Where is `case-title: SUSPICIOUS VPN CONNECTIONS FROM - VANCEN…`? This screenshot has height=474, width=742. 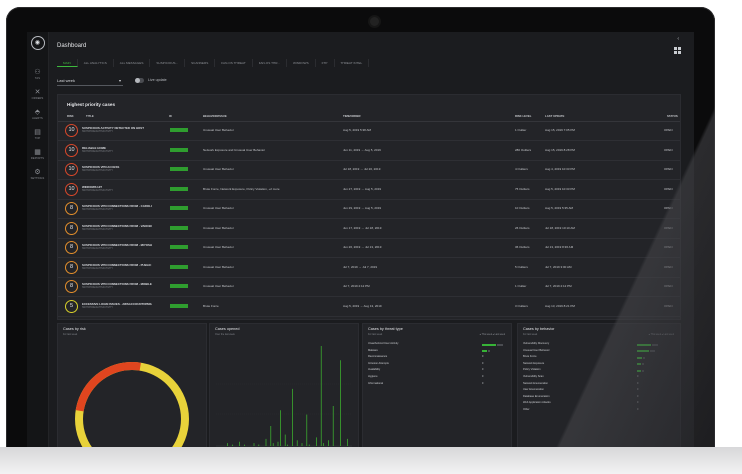 case-title: SUSPICIOUS VPN CONNECTIONS FROM - VANCEN… is located at coordinates (117, 226).